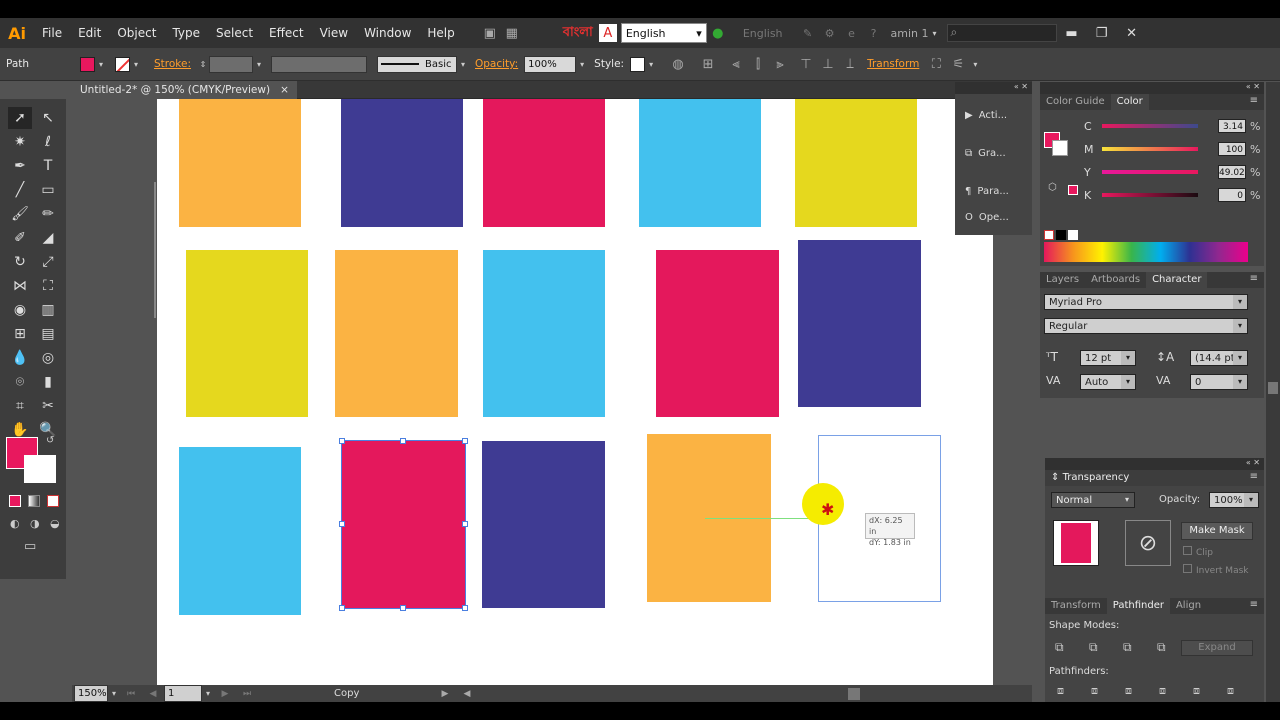 The height and width of the screenshot is (720, 1280). I want to click on menu-help: Help, so click(440, 33).